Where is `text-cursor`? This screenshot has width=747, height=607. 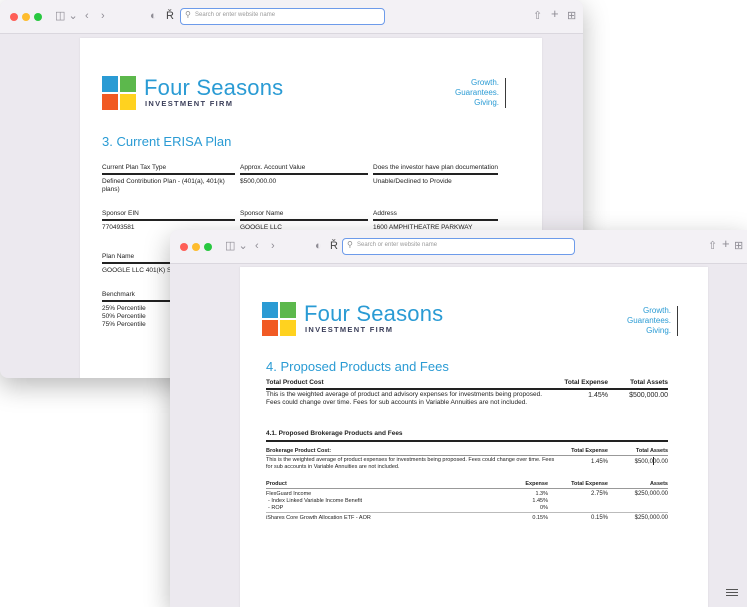
text-cursor is located at coordinates (653, 461).